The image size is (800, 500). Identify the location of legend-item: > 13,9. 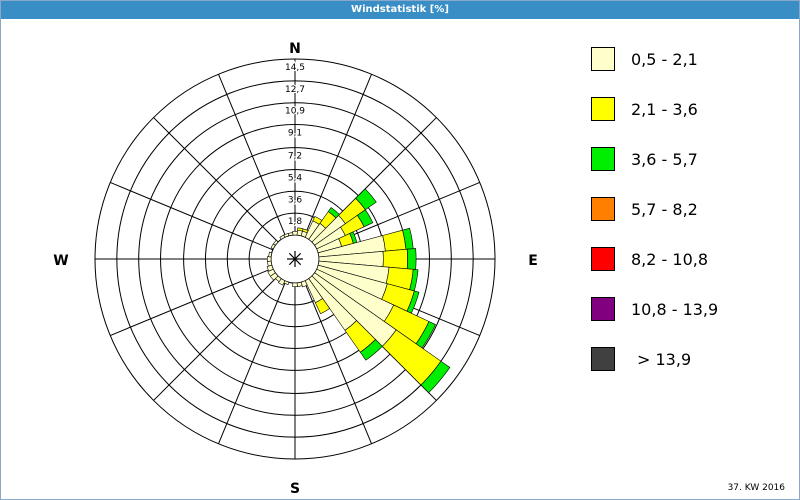
(691, 359).